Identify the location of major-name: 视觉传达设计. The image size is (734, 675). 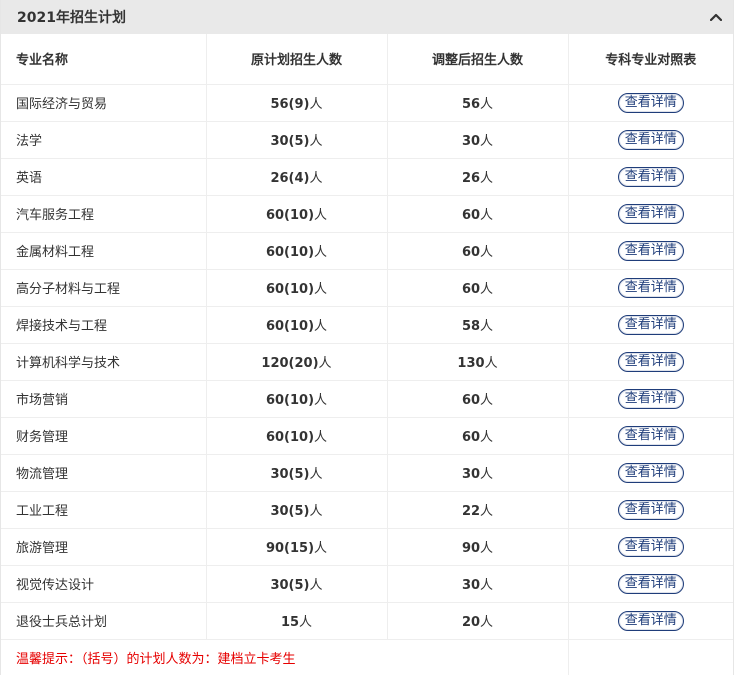
(103, 584).